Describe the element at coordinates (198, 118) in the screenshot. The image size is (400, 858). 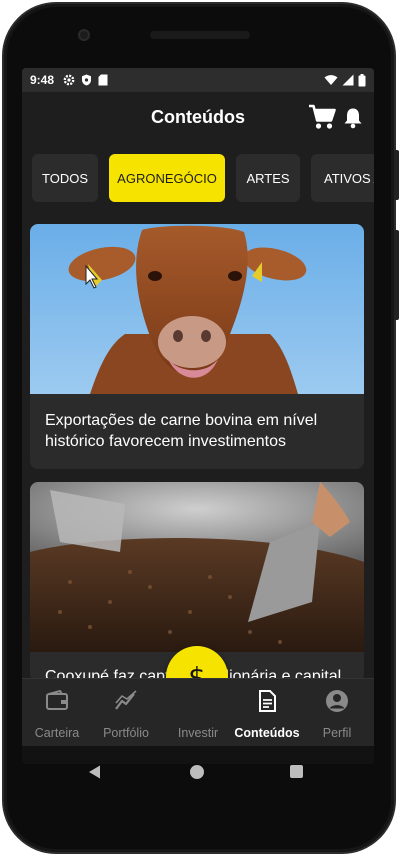
I see `app-header: Conteúdos` at that location.